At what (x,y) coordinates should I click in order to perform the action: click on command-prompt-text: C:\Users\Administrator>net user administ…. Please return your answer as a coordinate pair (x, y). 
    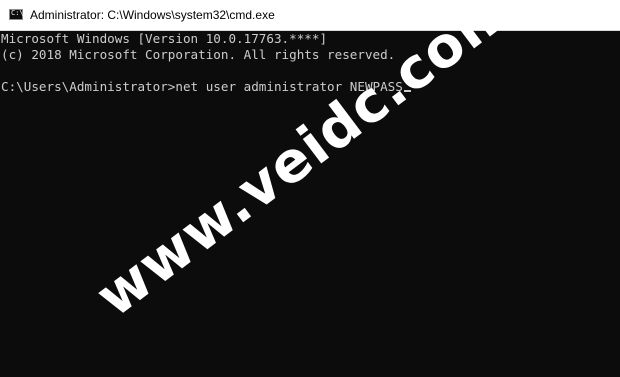
    Looking at the image, I should click on (202, 86).